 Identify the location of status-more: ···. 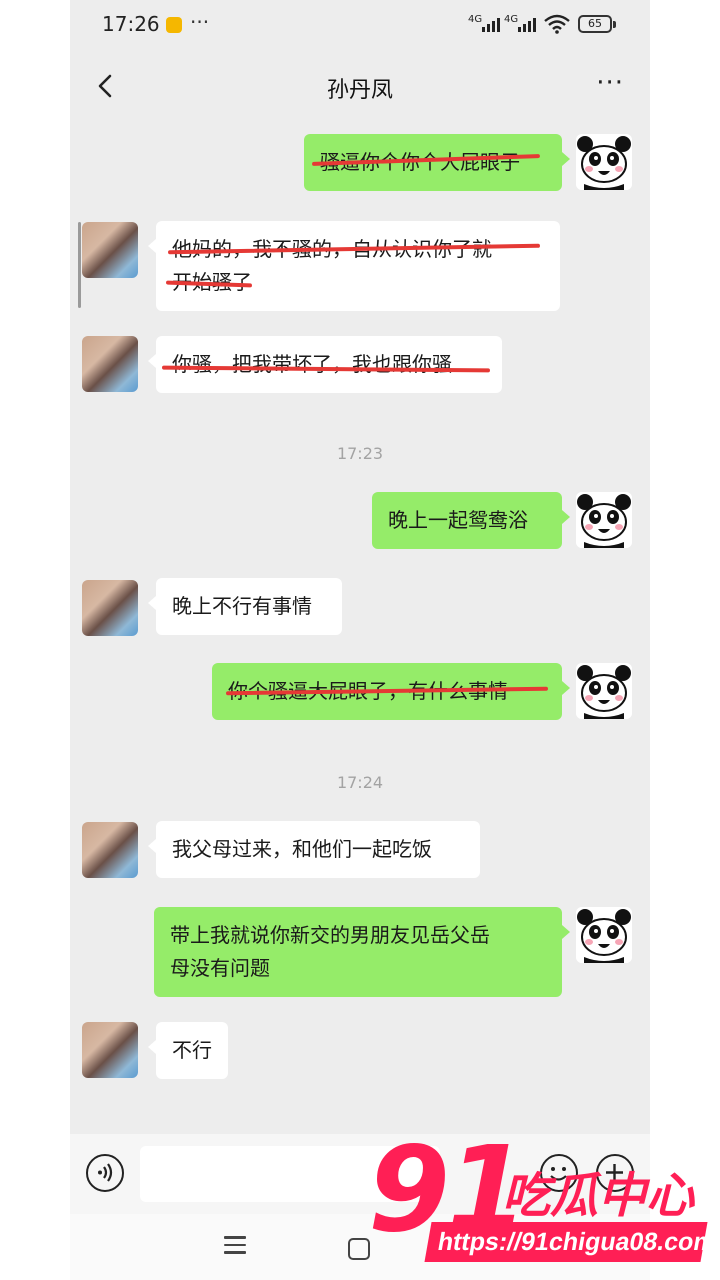
(200, 22).